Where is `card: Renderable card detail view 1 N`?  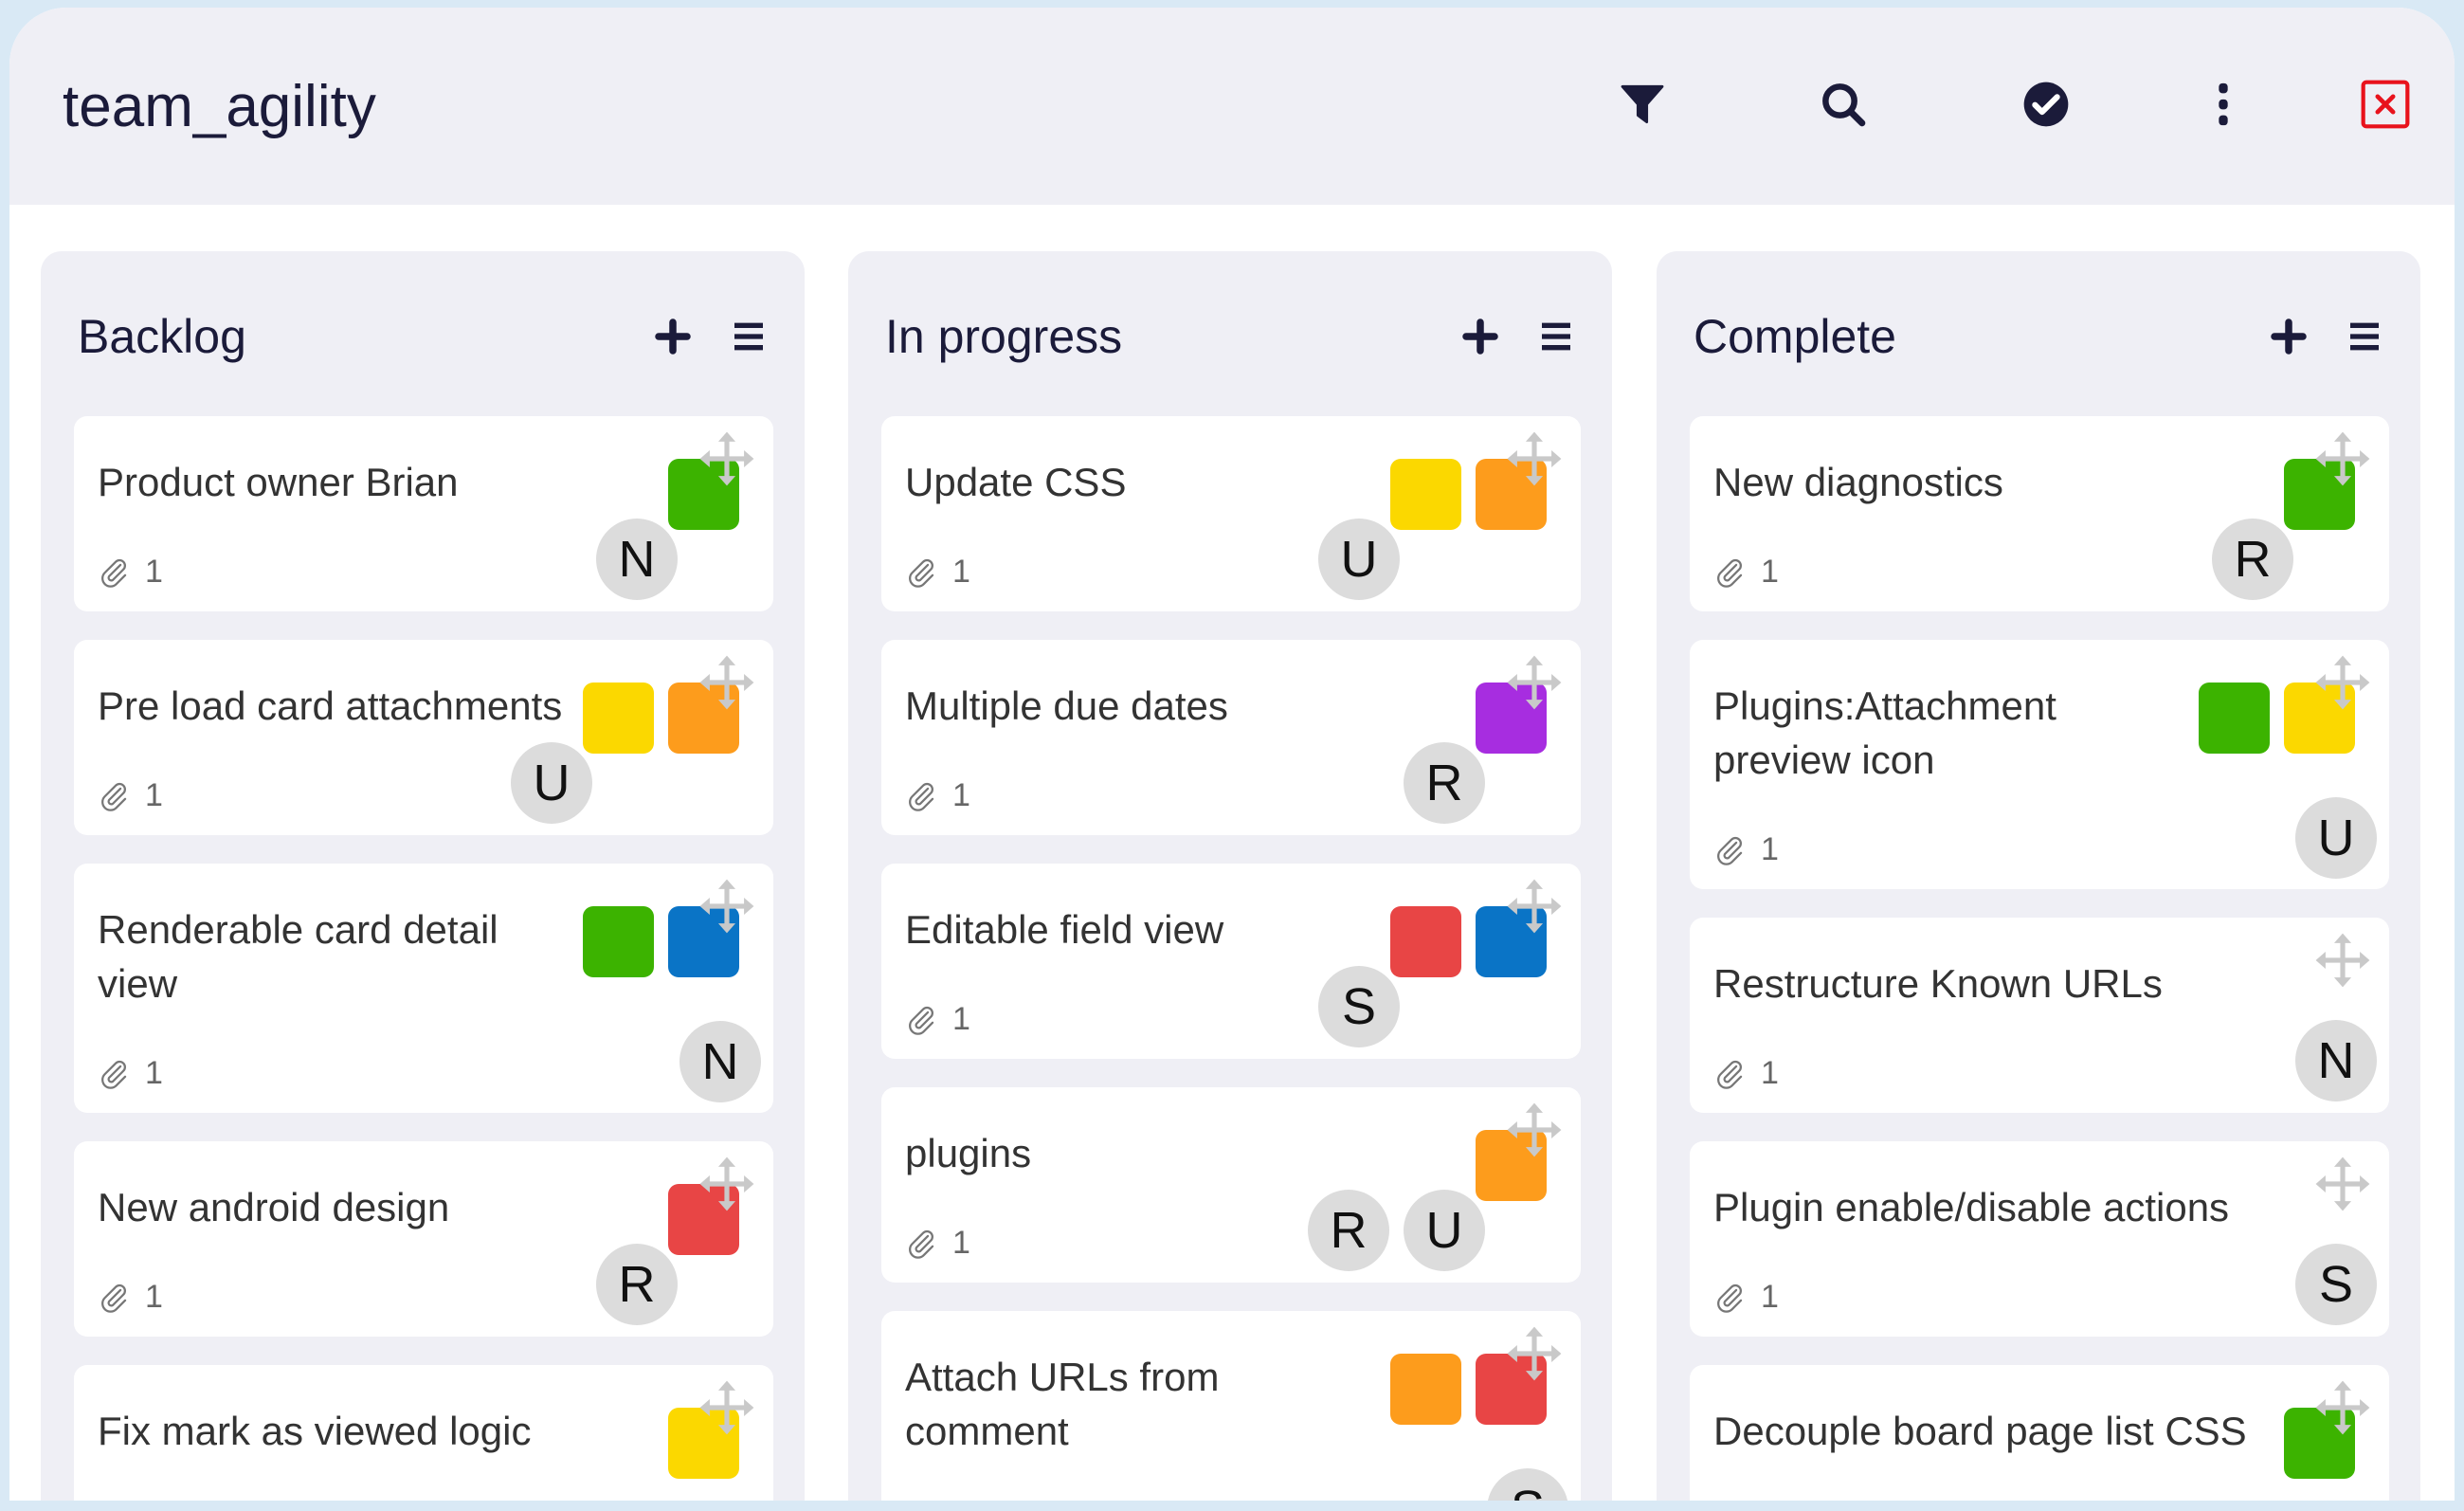 card: Renderable card detail view 1 N is located at coordinates (423, 988).